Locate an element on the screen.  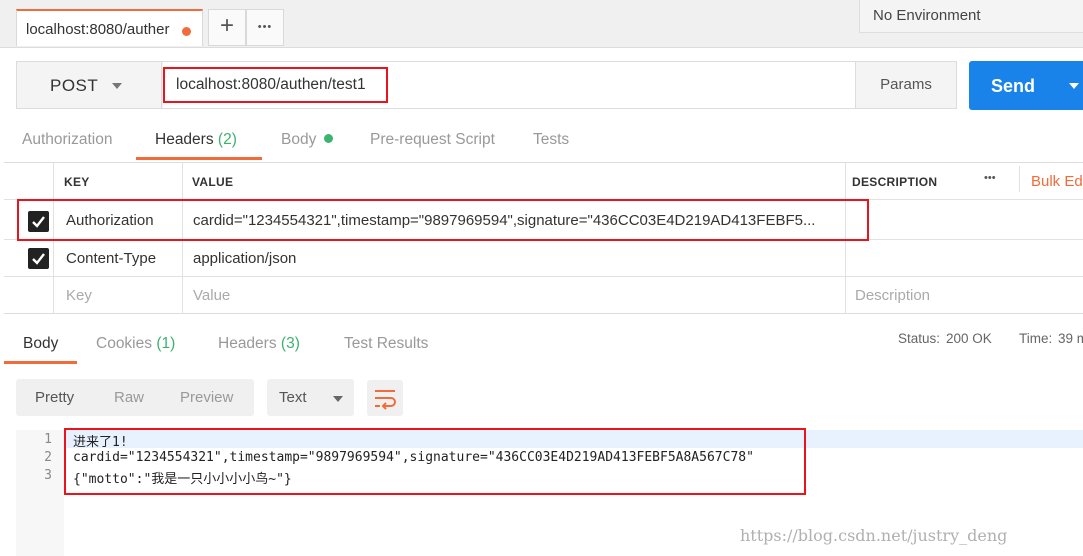
header-key: Content-Type is located at coordinates (111, 258).